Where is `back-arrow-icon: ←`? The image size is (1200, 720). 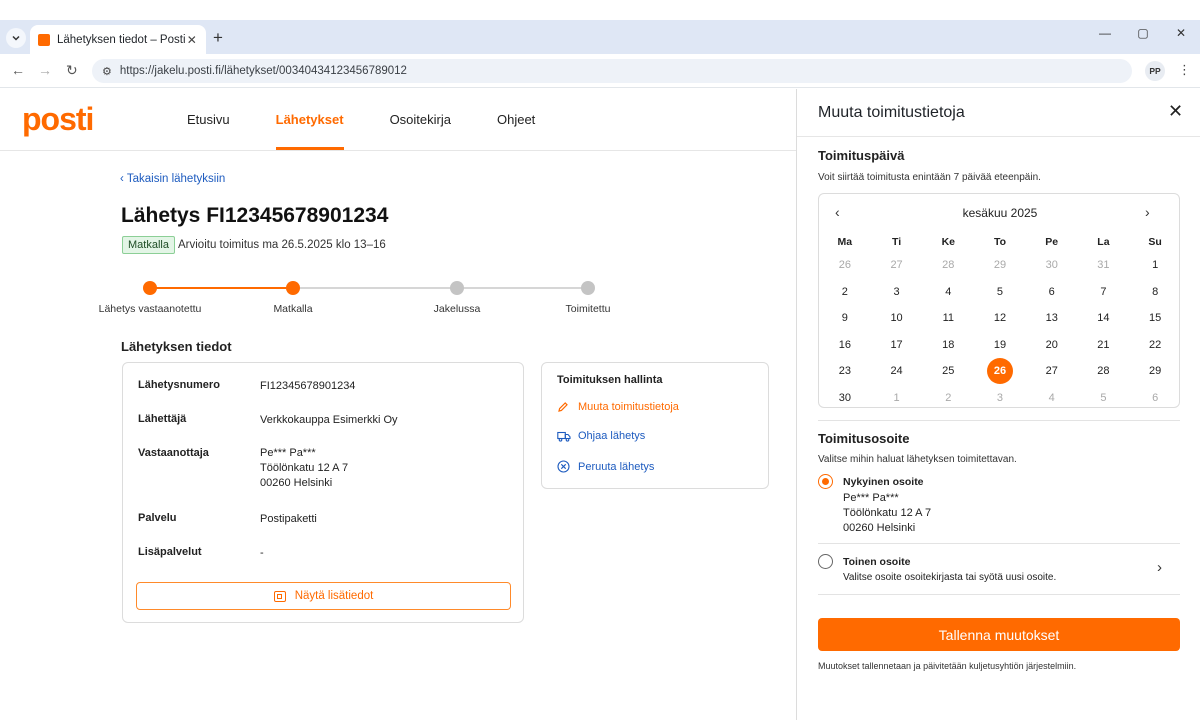 back-arrow-icon: ← is located at coordinates (18, 70).